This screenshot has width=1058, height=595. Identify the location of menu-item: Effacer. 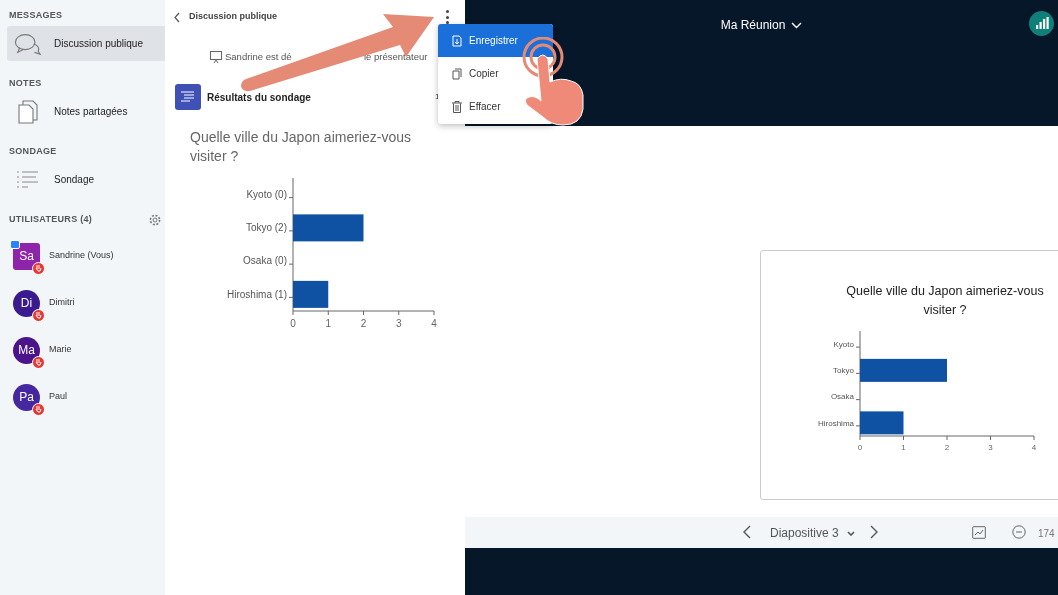
(479, 106).